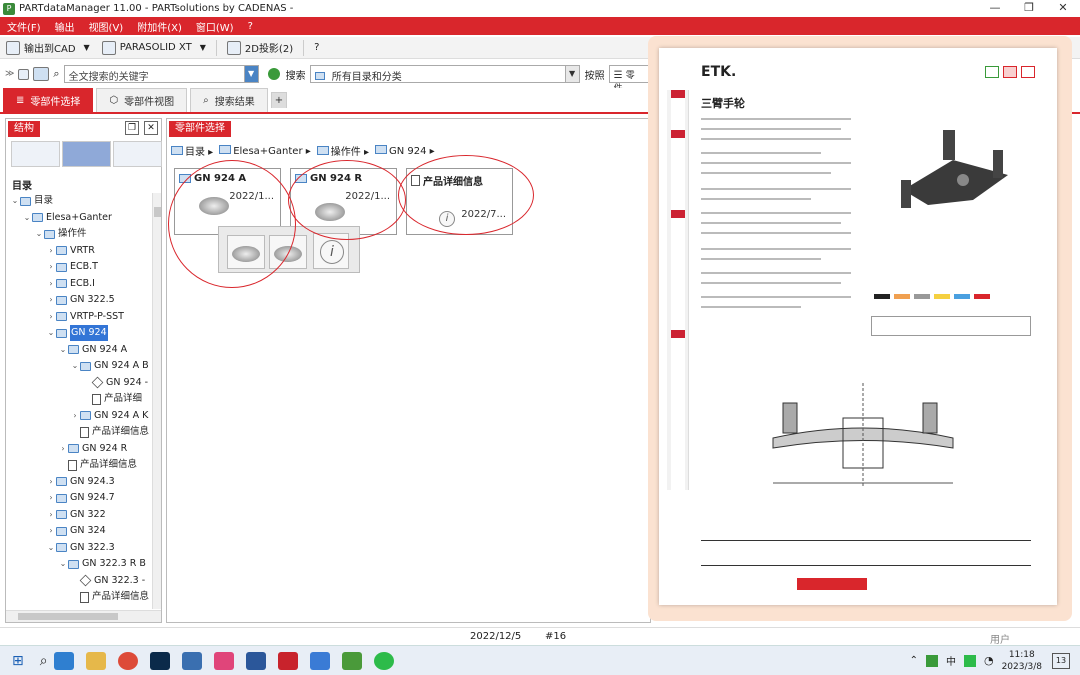 This screenshot has height=675, width=1080. What do you see at coordinates (9, 74) in the screenshot?
I see `collapse-icon: ≫` at bounding box center [9, 74].